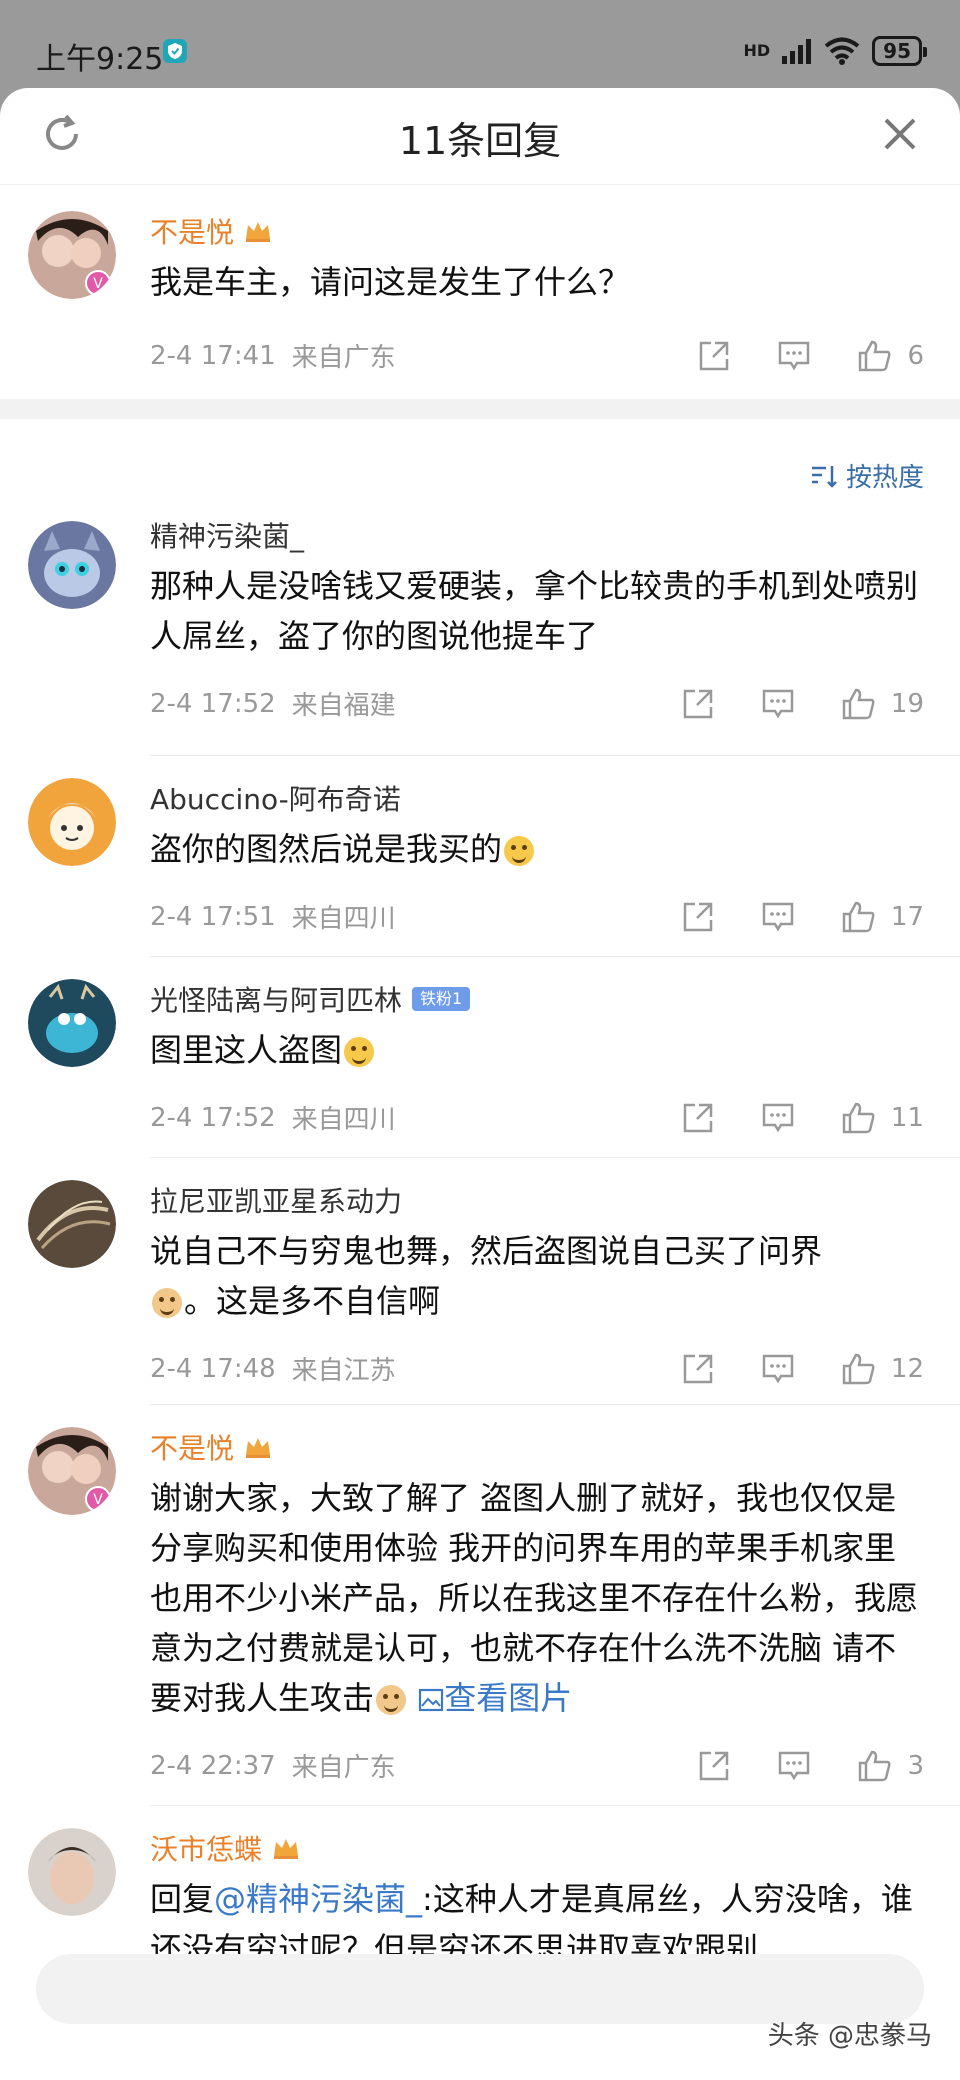 This screenshot has width=960, height=2080. I want to click on comment-text: 我是车主，请问这是发生了什么？, so click(390, 282).